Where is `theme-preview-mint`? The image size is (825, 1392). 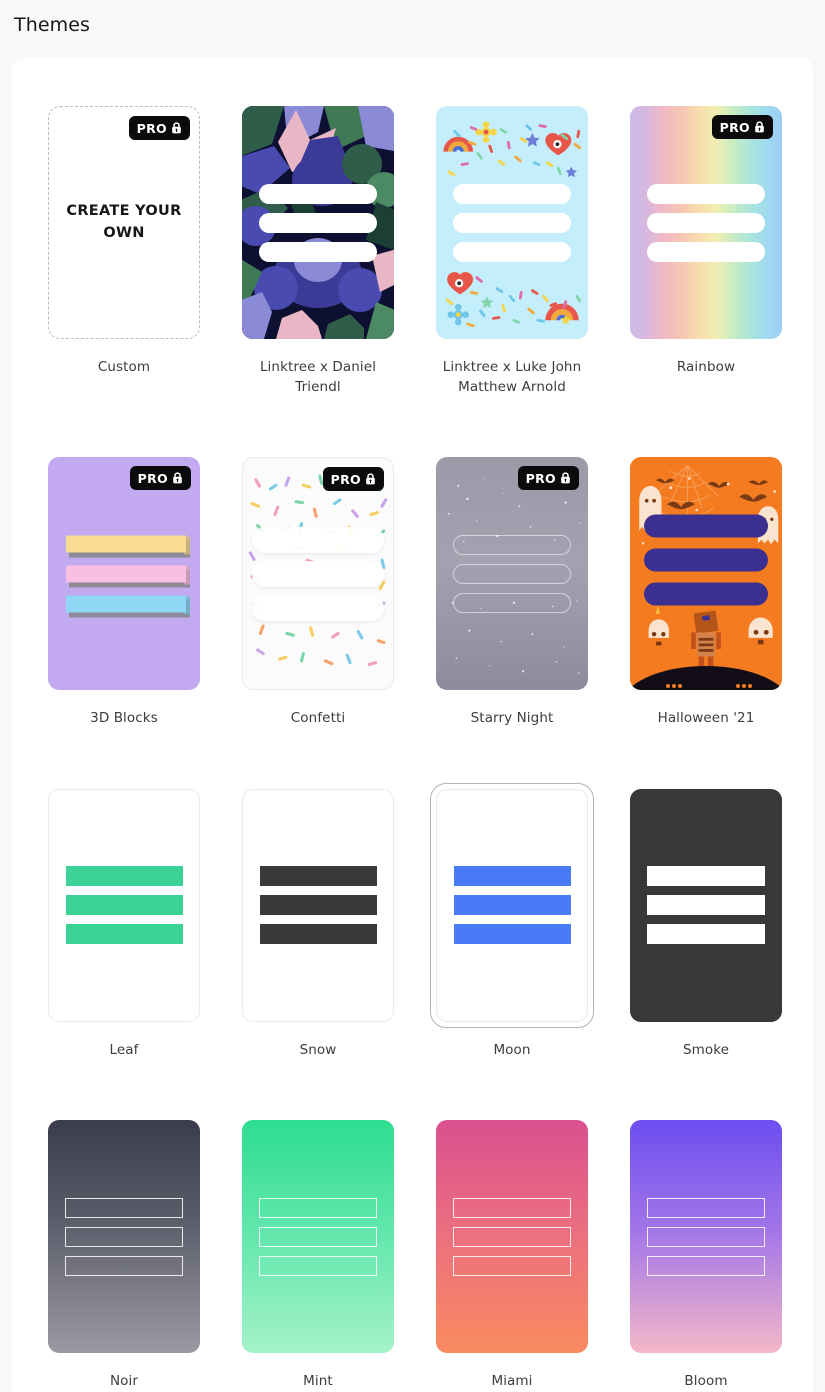 theme-preview-mint is located at coordinates (318, 1237).